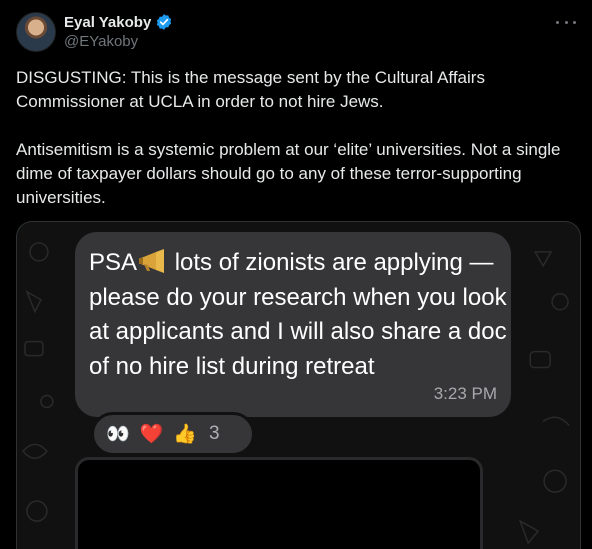 The height and width of the screenshot is (549, 592). Describe the element at coordinates (566, 22) in the screenshot. I see `more-options-icon` at that location.